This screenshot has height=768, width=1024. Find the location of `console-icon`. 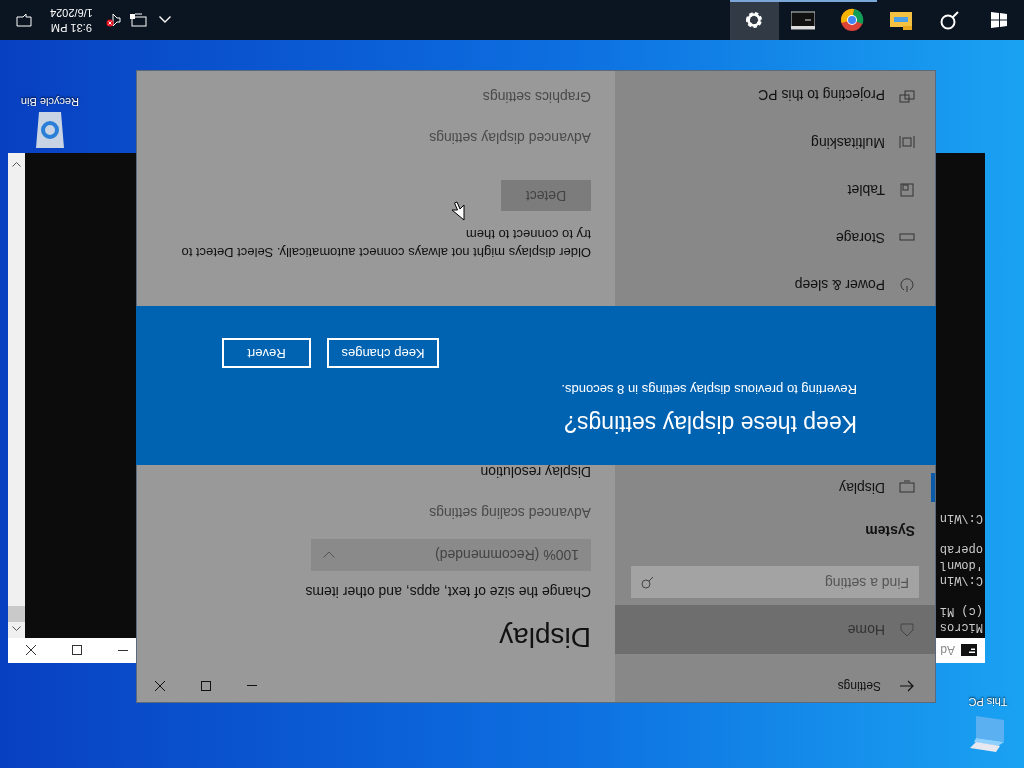

console-icon is located at coordinates (969, 650).